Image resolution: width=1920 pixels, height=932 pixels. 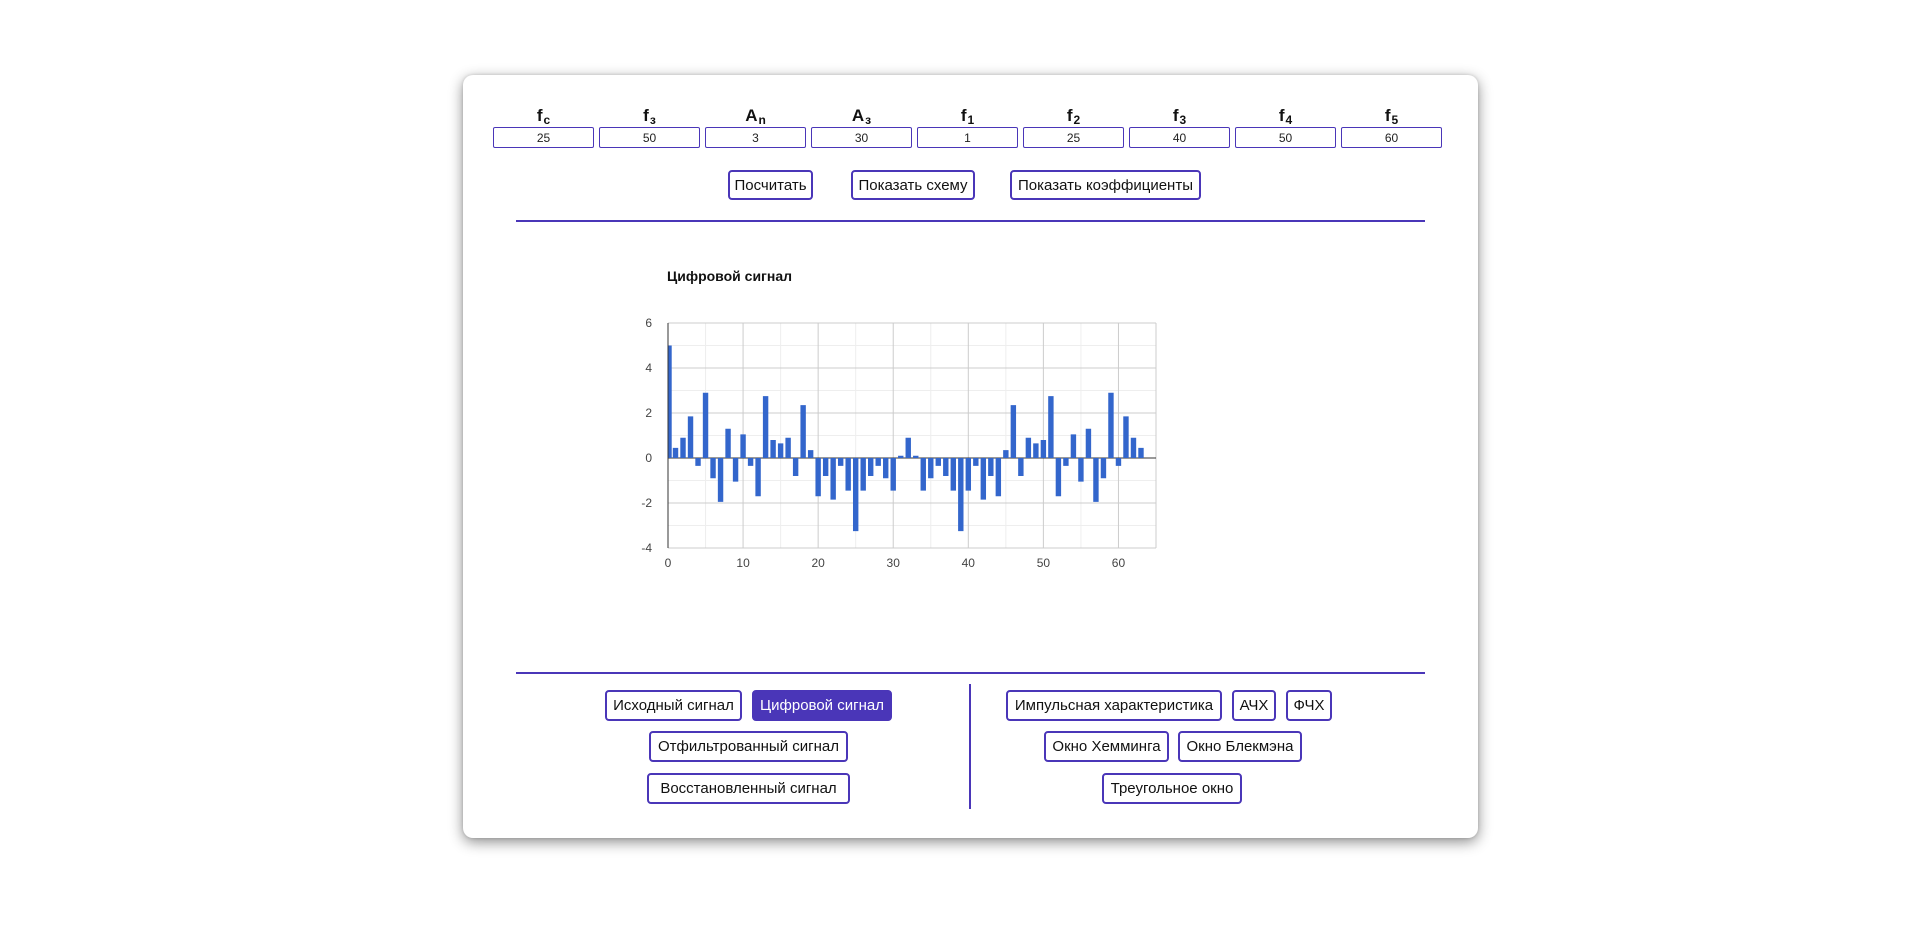 I want to click on source-signal-button: Исходный сигнал, so click(x=673, y=705).